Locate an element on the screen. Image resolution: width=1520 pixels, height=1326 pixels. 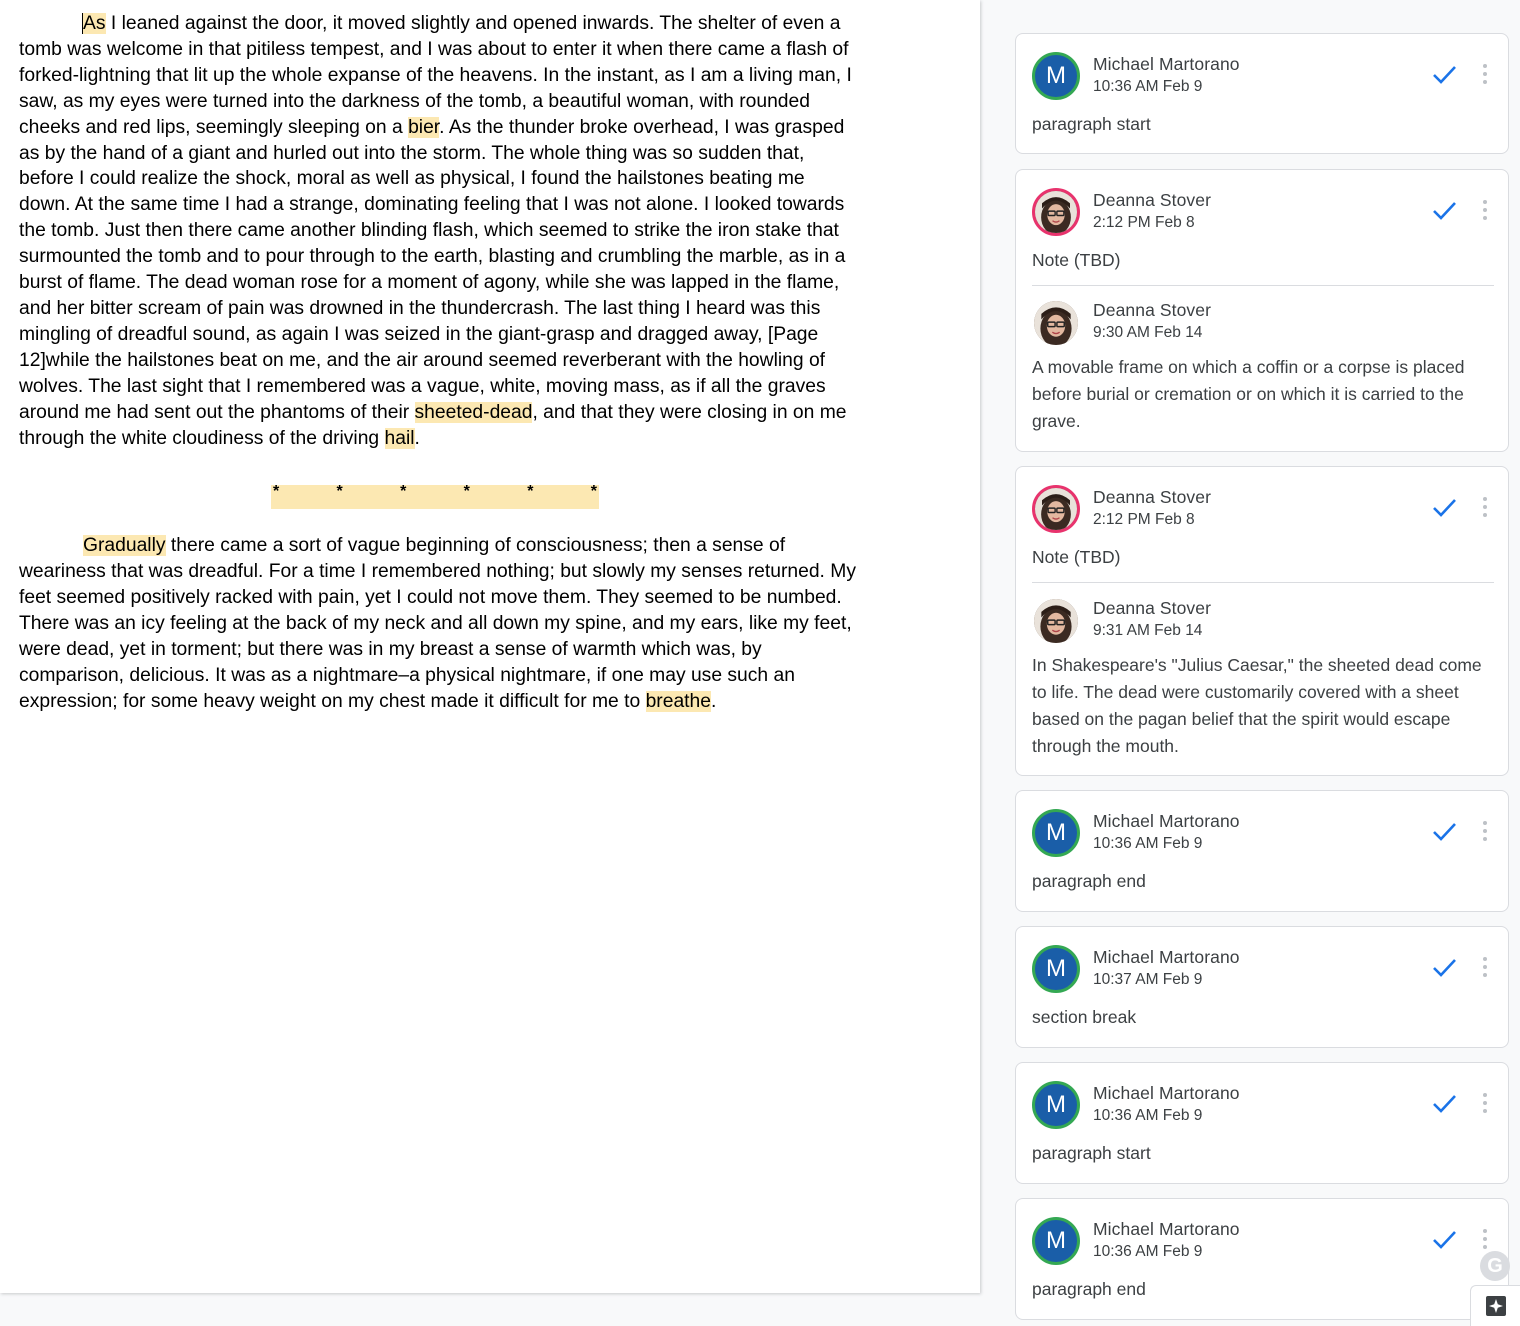
commented-text: breathe is located at coordinates (678, 701).